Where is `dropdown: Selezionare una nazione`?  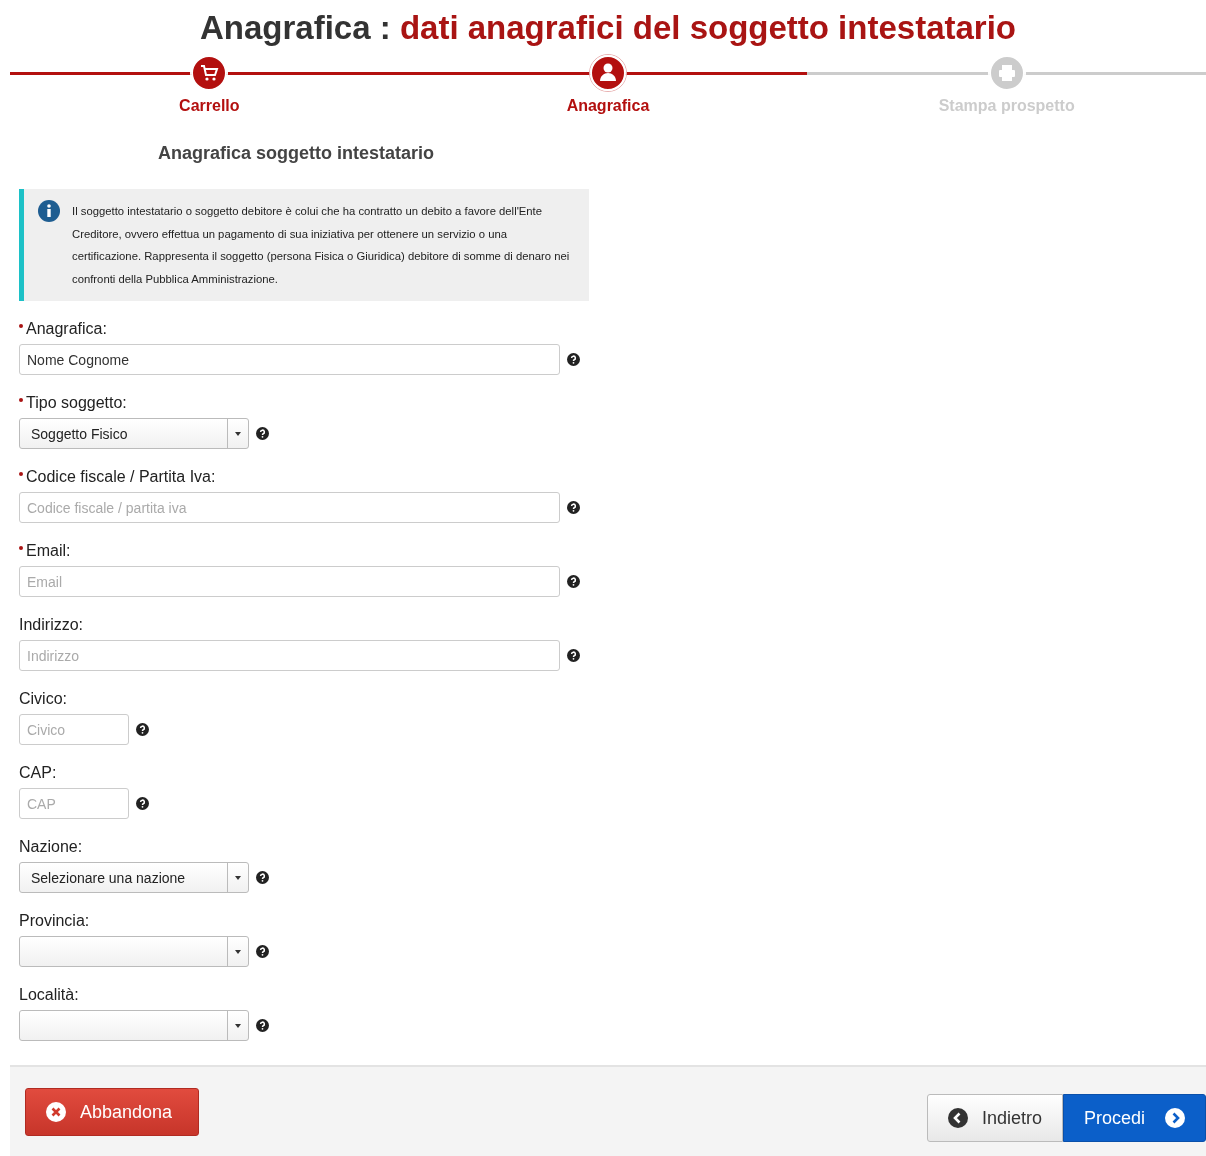
dropdown: Selezionare una nazione is located at coordinates (134, 877).